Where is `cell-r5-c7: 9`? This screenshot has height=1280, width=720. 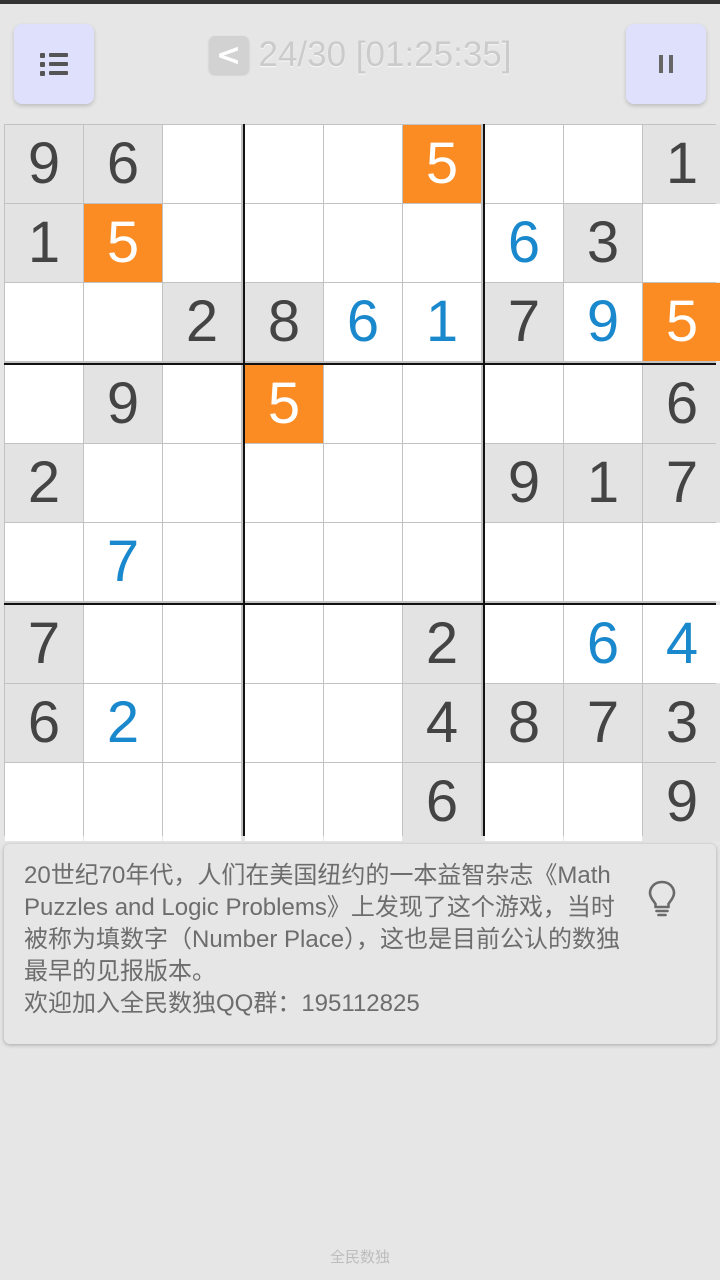
cell-r5-c7: 9 is located at coordinates (524, 483).